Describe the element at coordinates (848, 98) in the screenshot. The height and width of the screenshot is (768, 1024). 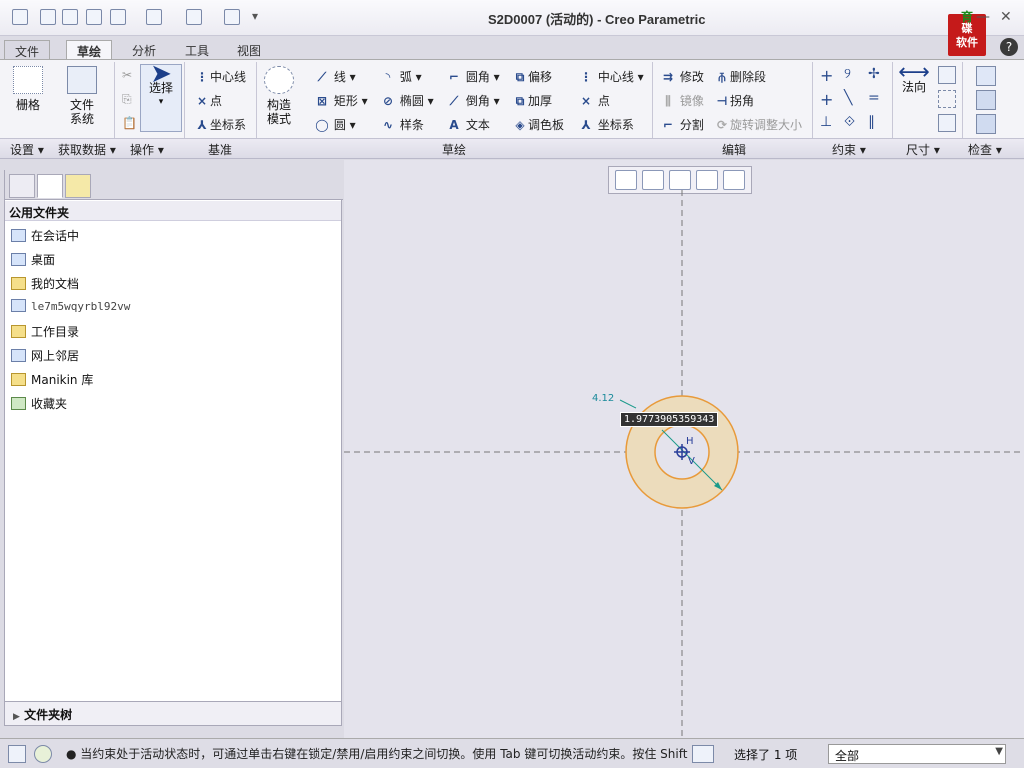
I see `coincident-constraint-icon: ╲` at that location.